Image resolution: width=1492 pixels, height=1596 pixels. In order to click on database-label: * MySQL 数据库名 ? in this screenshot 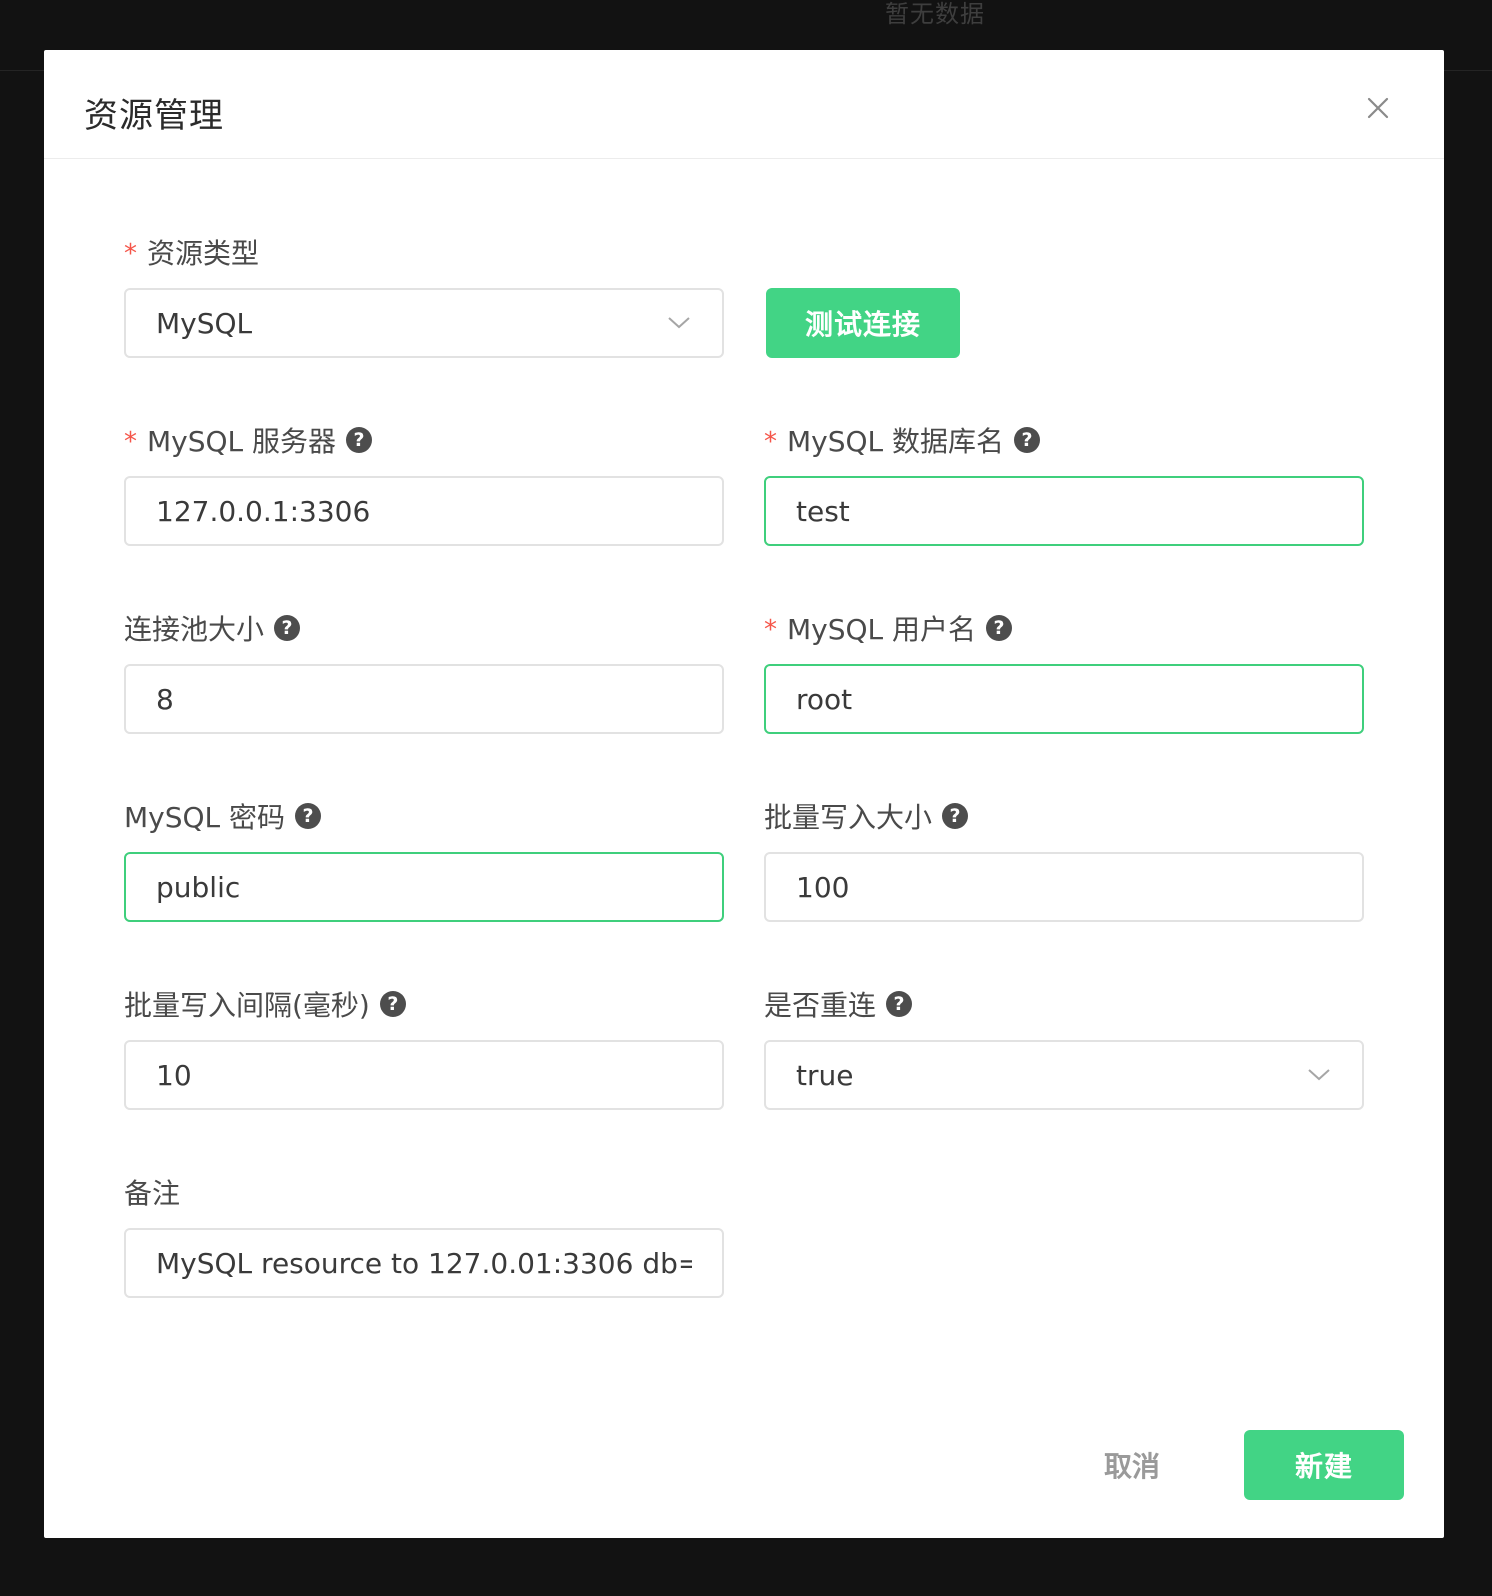, I will do `click(902, 440)`.